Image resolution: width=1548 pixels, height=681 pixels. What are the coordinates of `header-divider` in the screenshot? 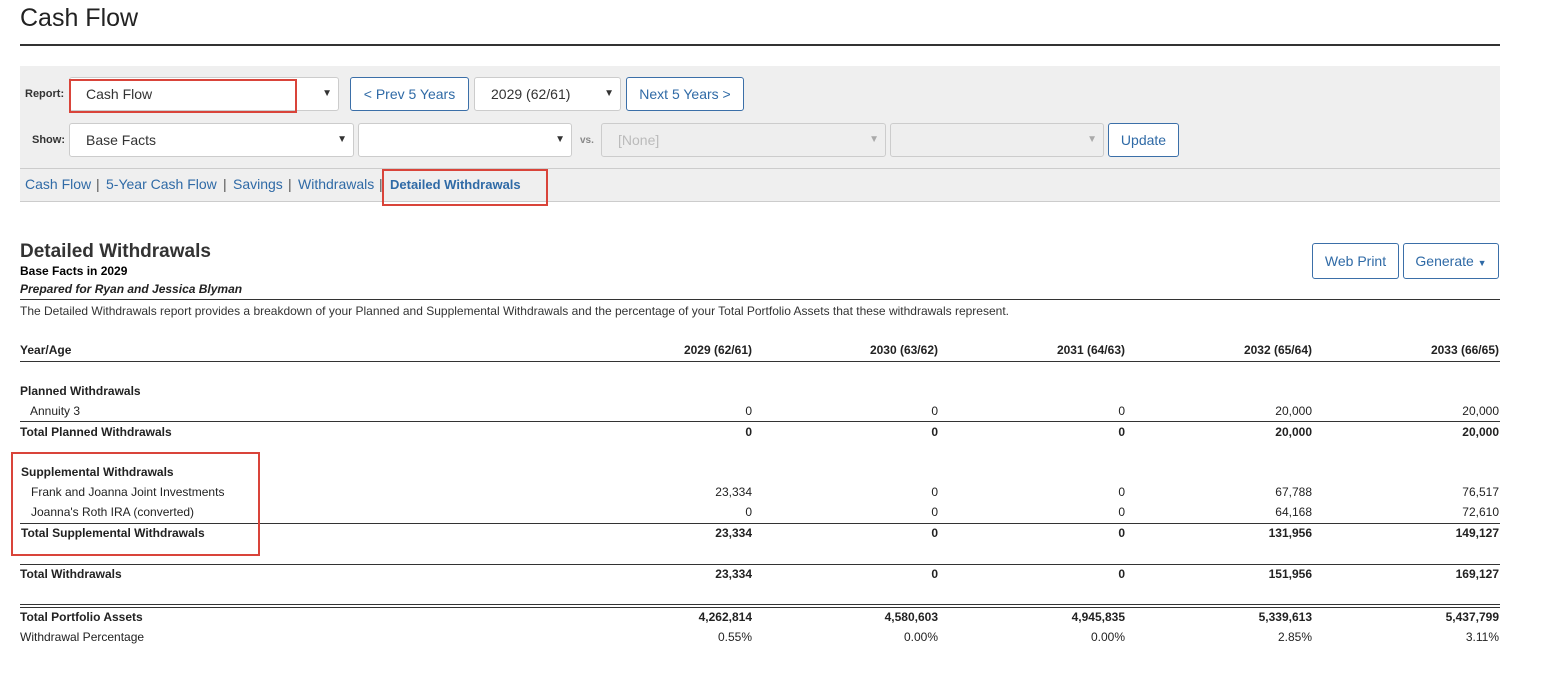 It's located at (760, 299).